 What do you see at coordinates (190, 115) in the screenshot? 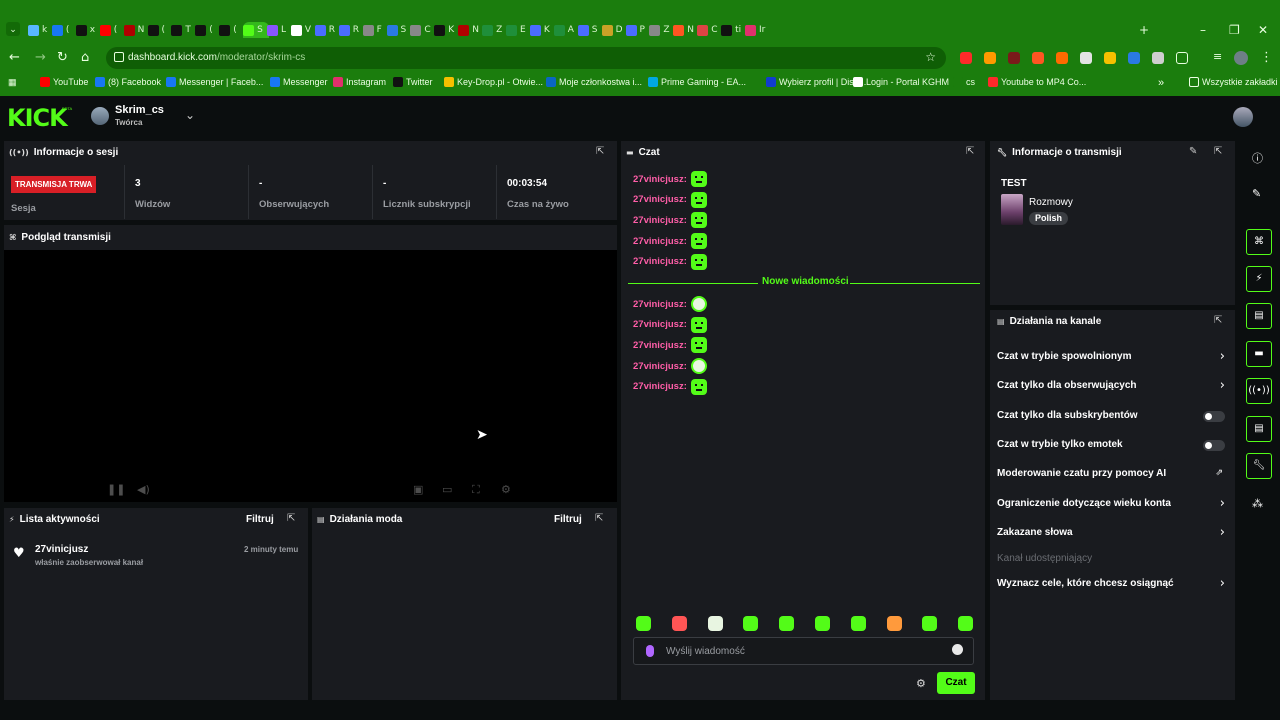
I see `channel-switcher-chevron-icon: ⌄` at bounding box center [190, 115].